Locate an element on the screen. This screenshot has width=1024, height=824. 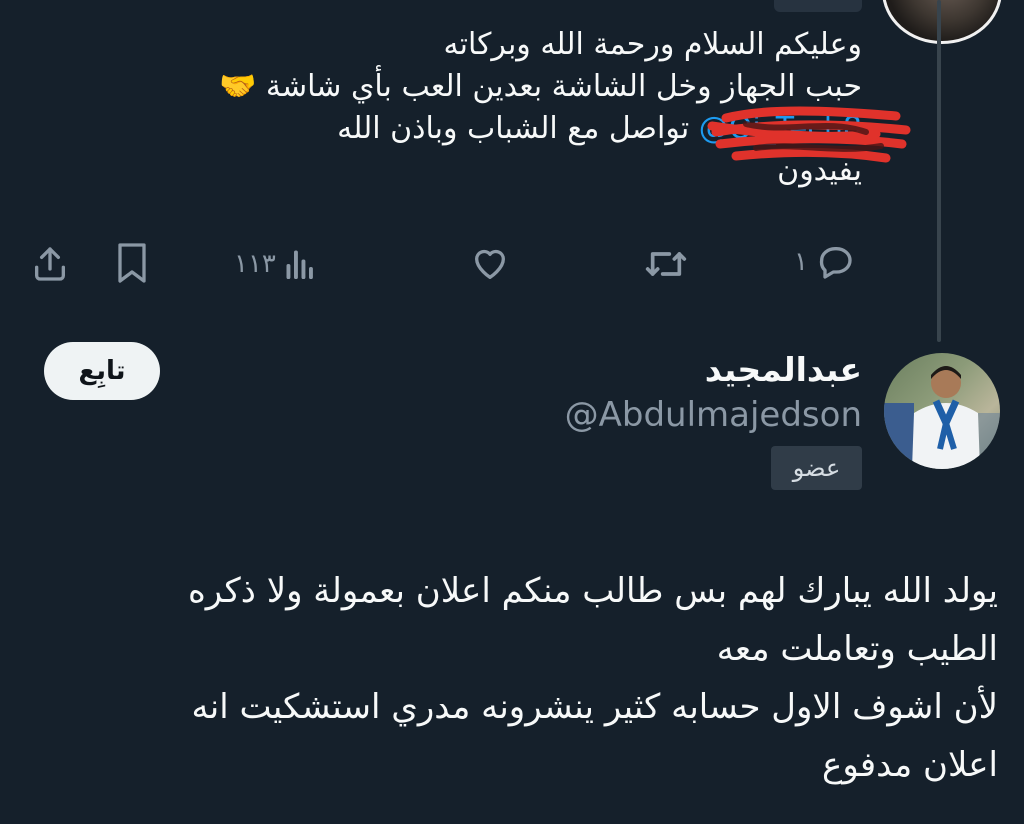
member-badge: عضو is located at coordinates (816, 468).